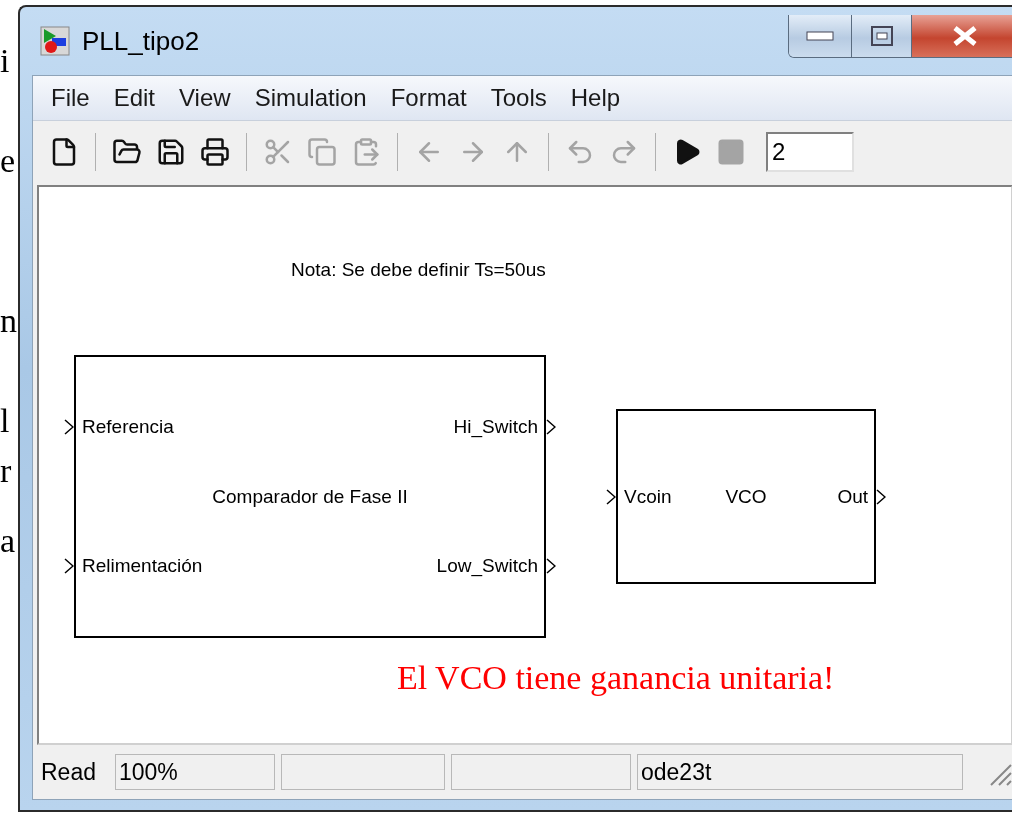 Image resolution: width=1012 pixels, height=817 pixels. Describe the element at coordinates (9, 321) in the screenshot. I see `document-text: n` at that location.